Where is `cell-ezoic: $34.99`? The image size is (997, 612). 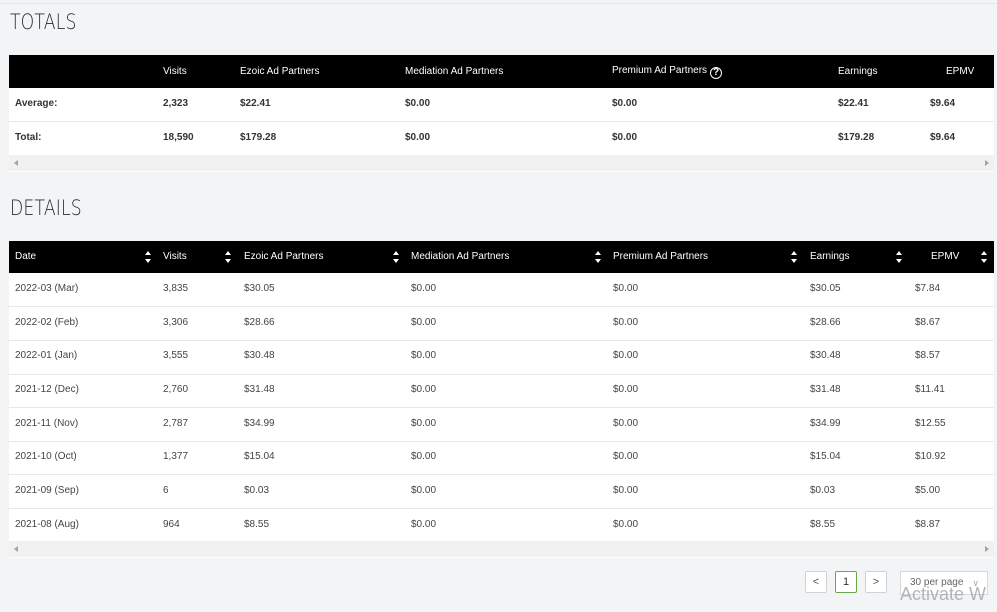
cell-ezoic: $34.99 is located at coordinates (259, 423).